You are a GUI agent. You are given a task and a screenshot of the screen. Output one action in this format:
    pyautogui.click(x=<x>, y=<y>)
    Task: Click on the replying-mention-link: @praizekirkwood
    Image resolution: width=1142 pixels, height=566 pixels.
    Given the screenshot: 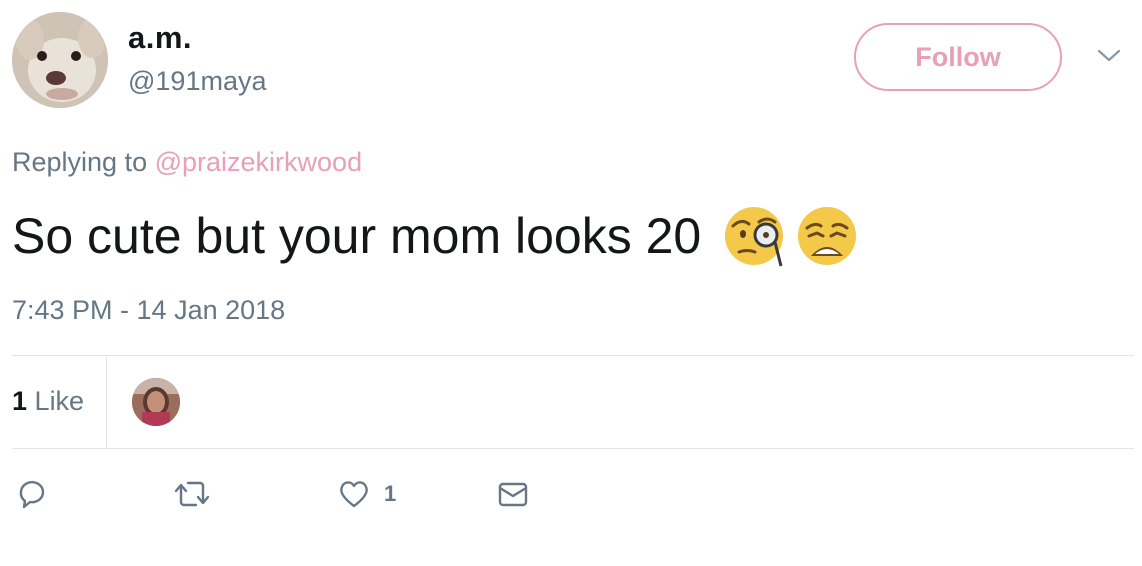 What is the action you would take?
    pyautogui.click(x=258, y=162)
    